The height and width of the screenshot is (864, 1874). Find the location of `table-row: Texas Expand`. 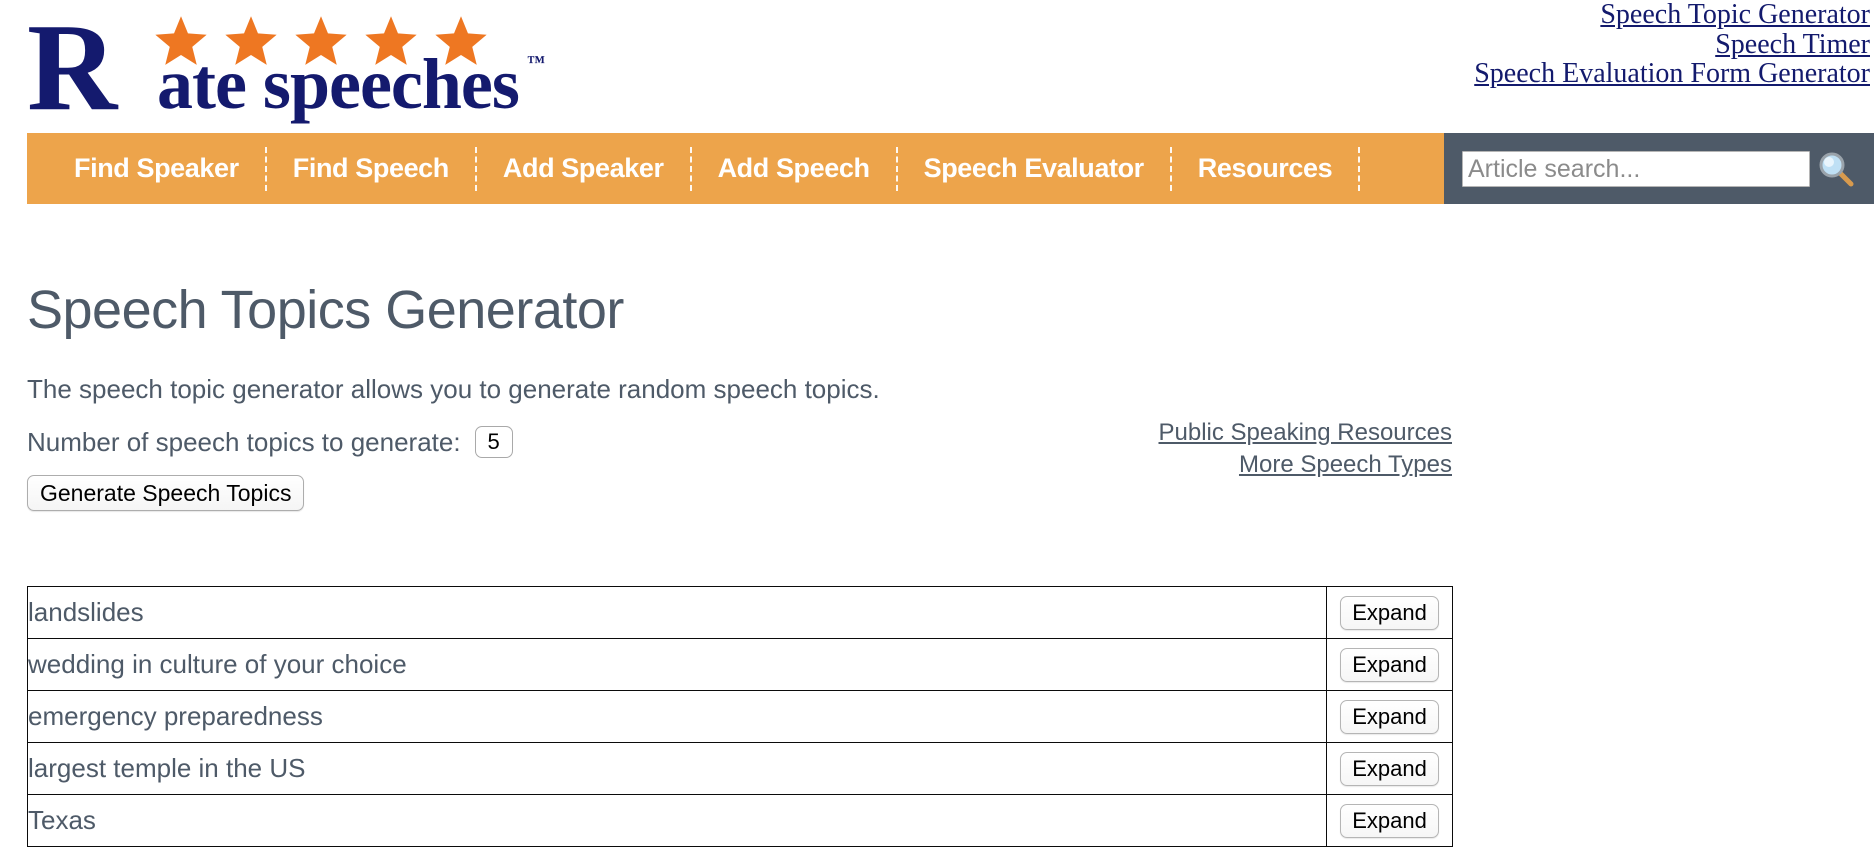

table-row: Texas Expand is located at coordinates (740, 820).